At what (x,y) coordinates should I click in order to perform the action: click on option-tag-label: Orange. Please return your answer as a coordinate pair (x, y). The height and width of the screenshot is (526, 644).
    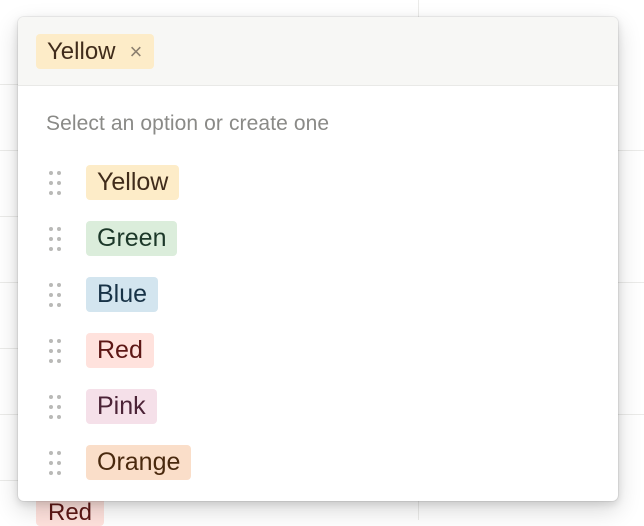
    Looking at the image, I should click on (139, 462).